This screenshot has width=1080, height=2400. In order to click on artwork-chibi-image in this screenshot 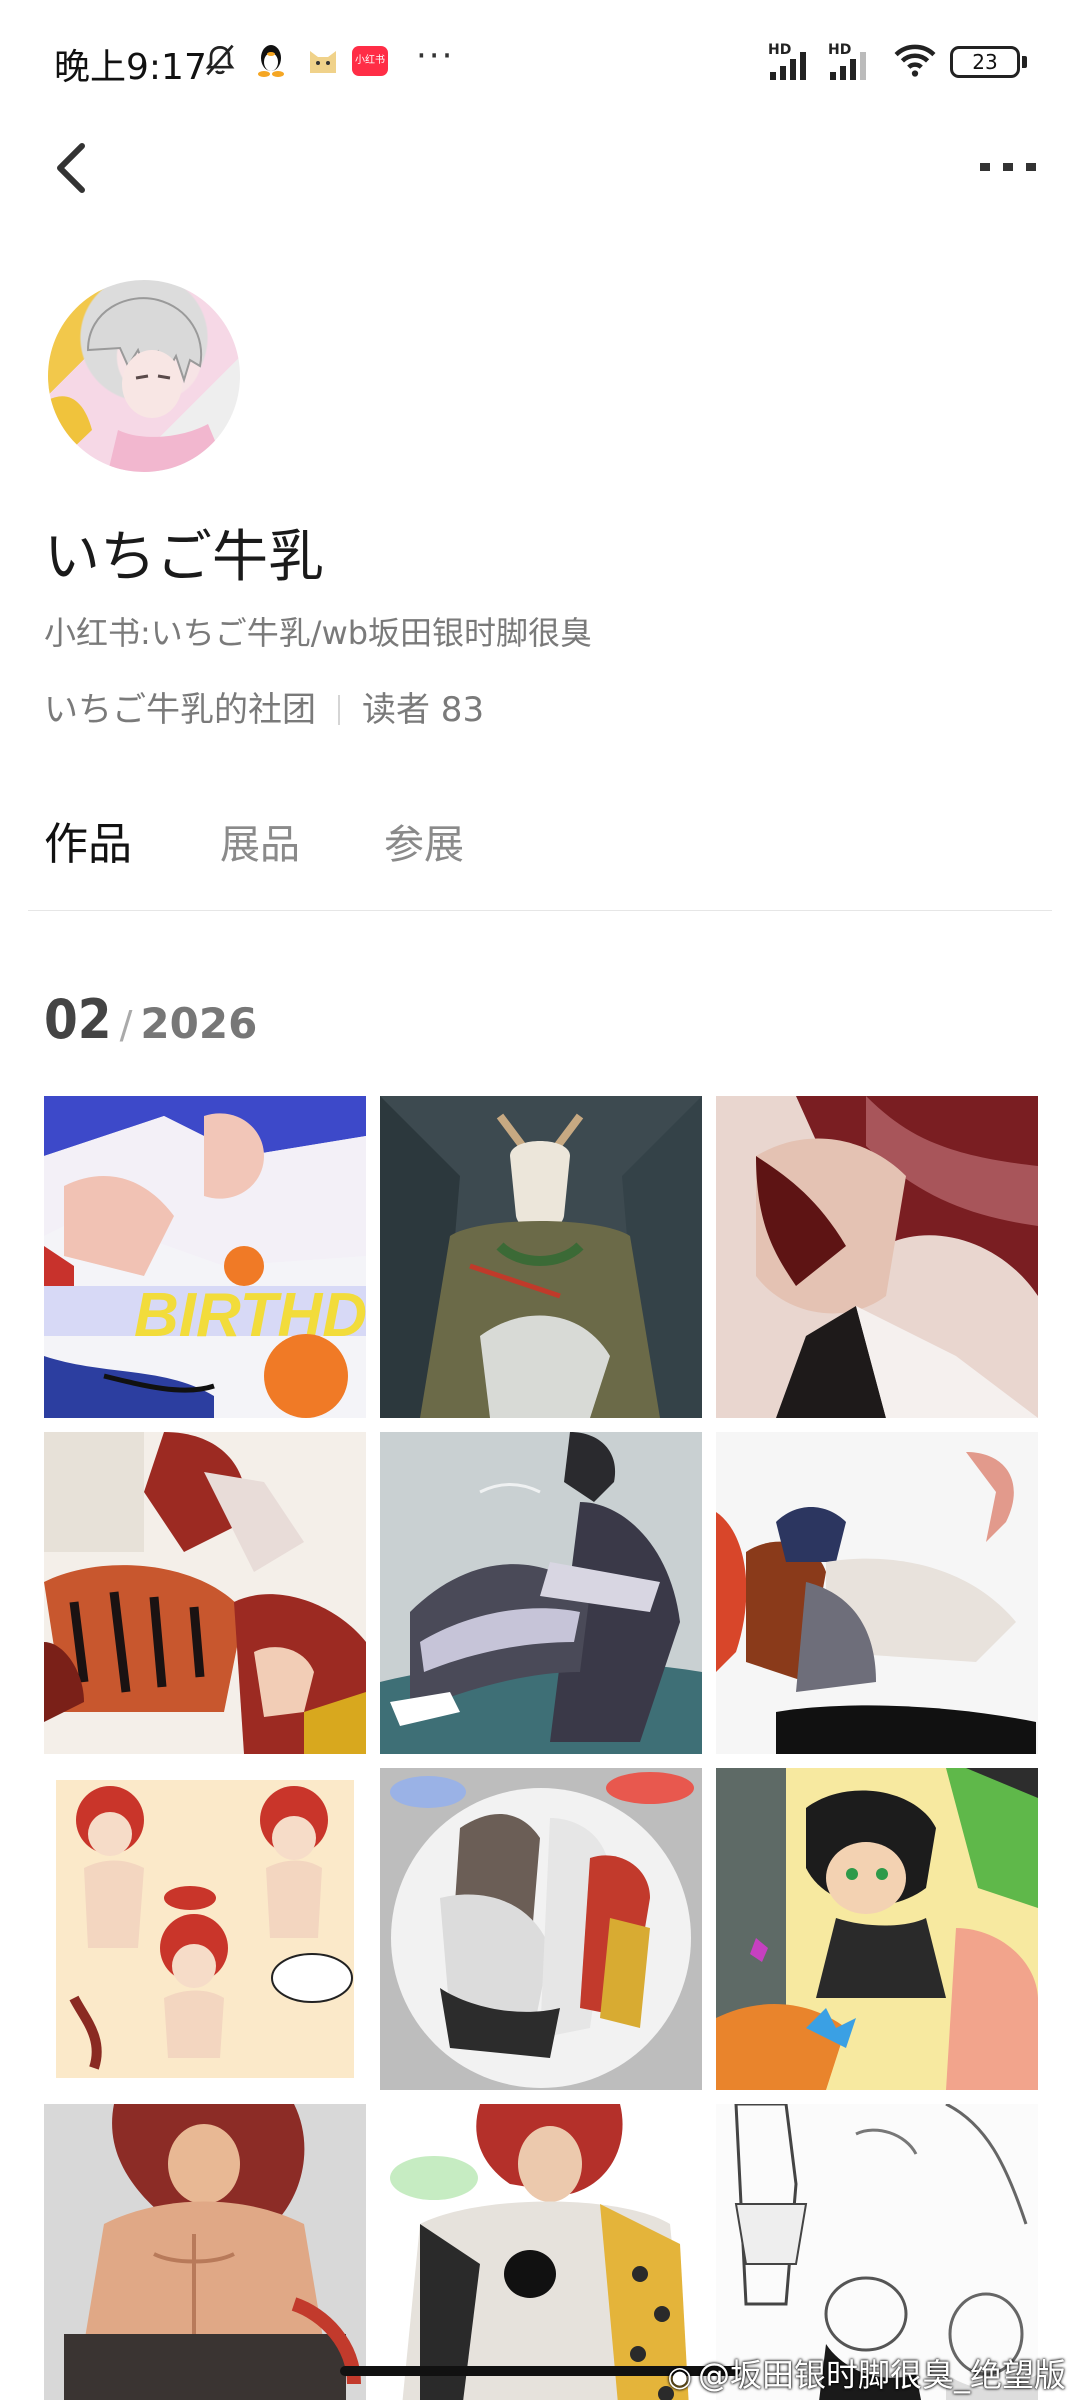, I will do `click(205, 1929)`.